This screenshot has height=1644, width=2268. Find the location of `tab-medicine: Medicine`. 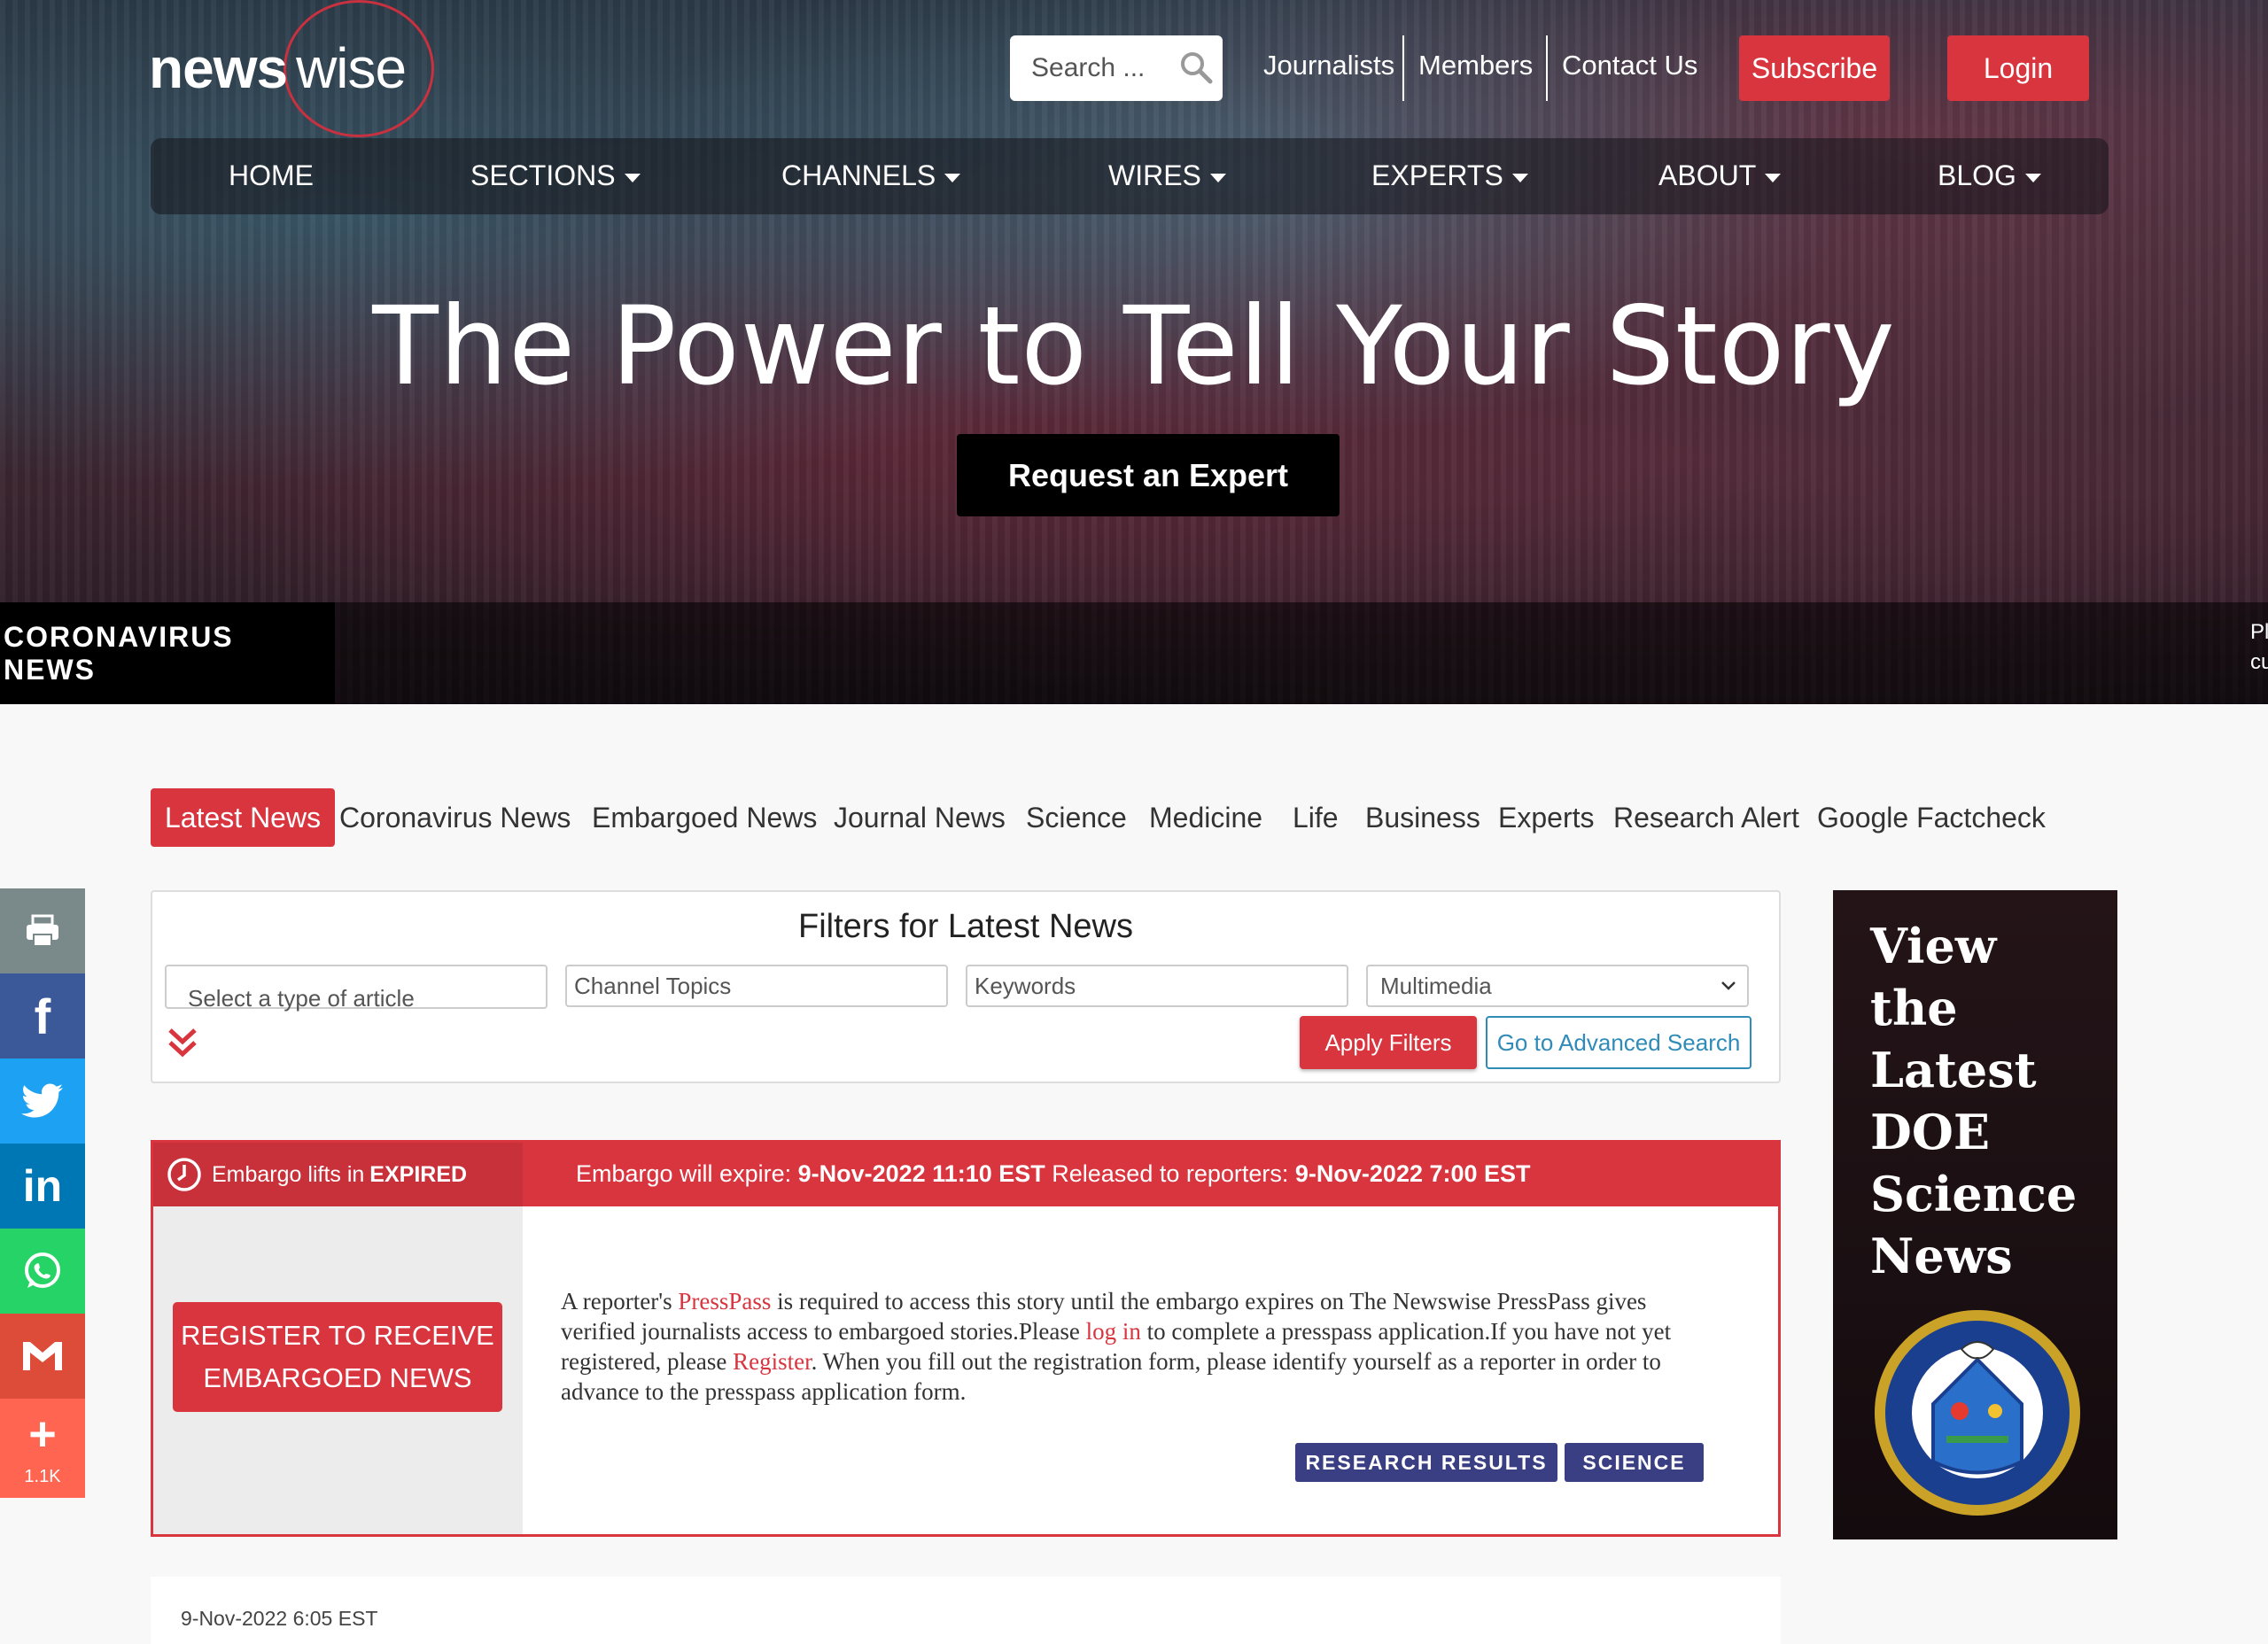

tab-medicine: Medicine is located at coordinates (1205, 817).